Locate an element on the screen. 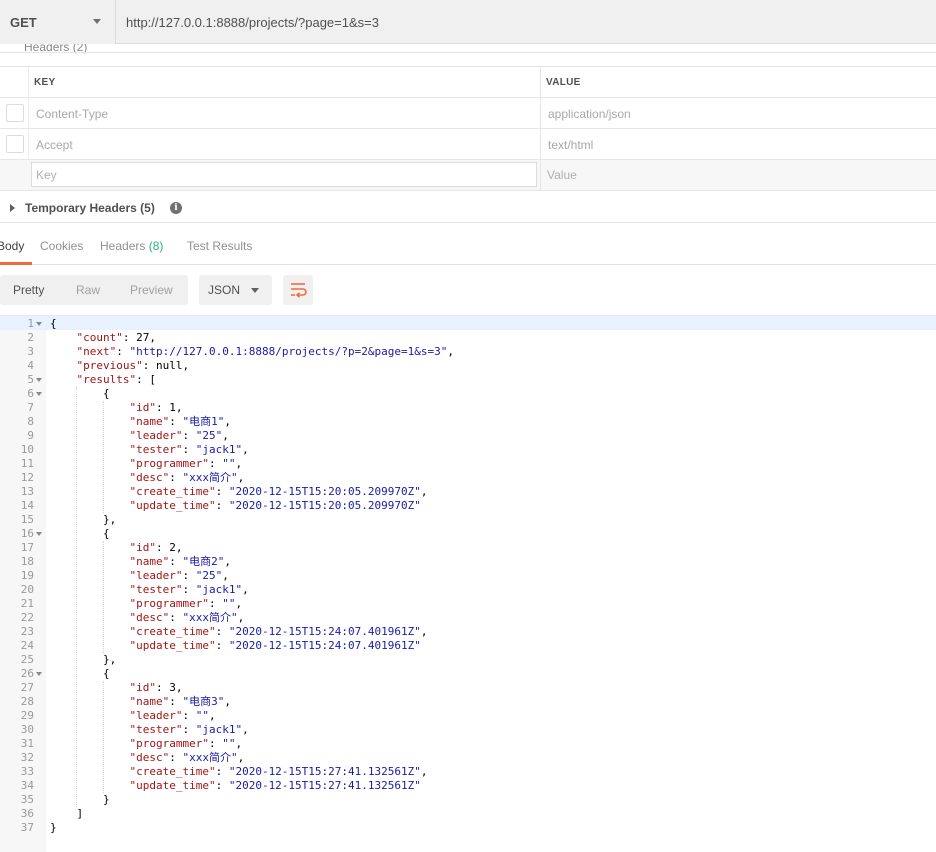 Image resolution: width=936 pixels, height=852 pixels. raw-button: Raw is located at coordinates (88, 290).